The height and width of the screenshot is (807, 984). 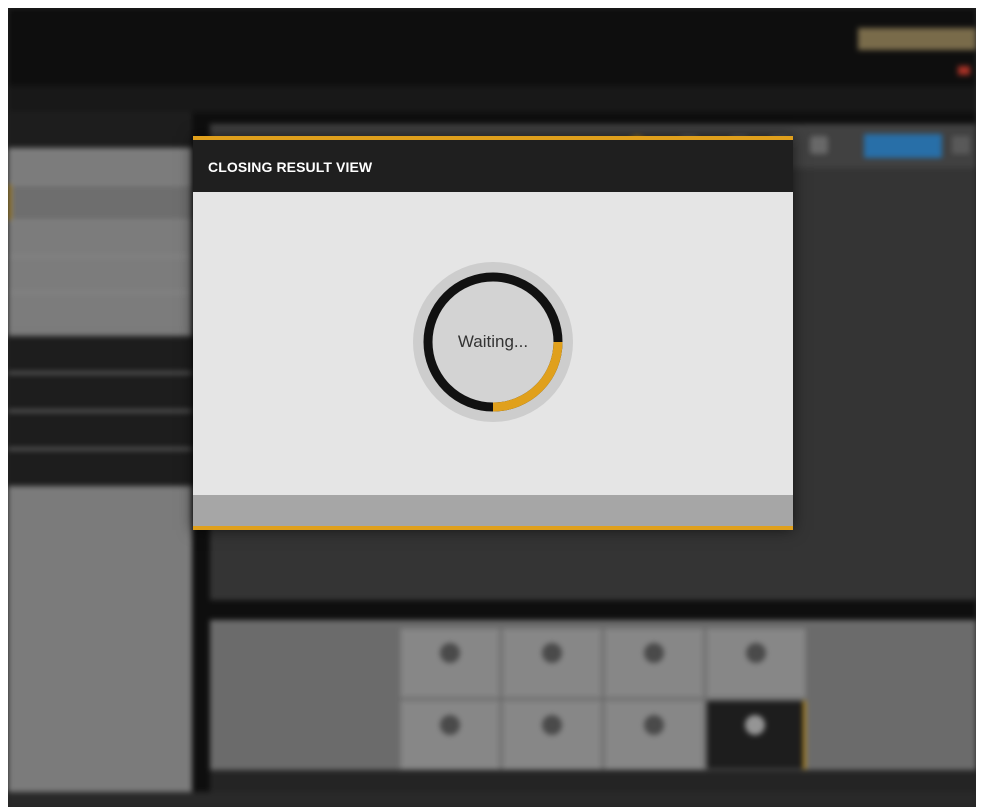 I want to click on dialog-footer, so click(x=493, y=512).